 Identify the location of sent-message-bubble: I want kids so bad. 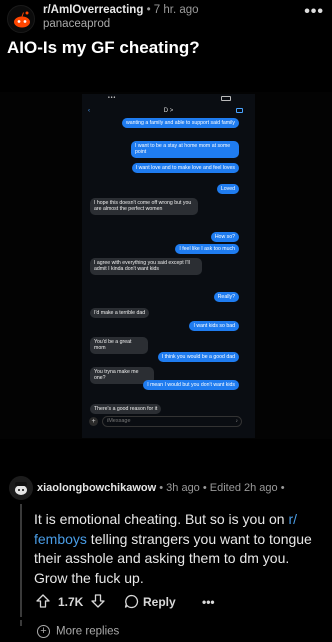
(214, 326).